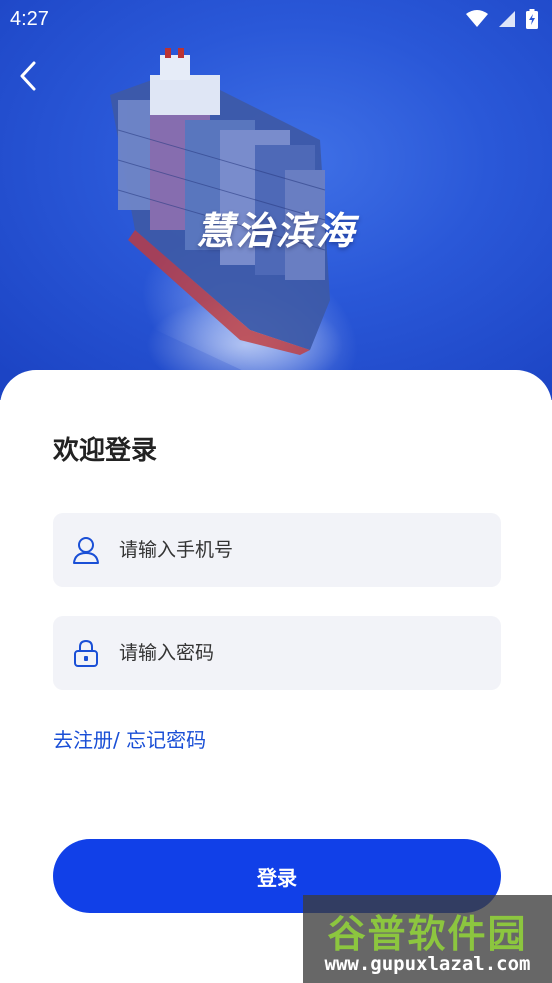 The image size is (552, 983). I want to click on signal-icon, so click(507, 19).